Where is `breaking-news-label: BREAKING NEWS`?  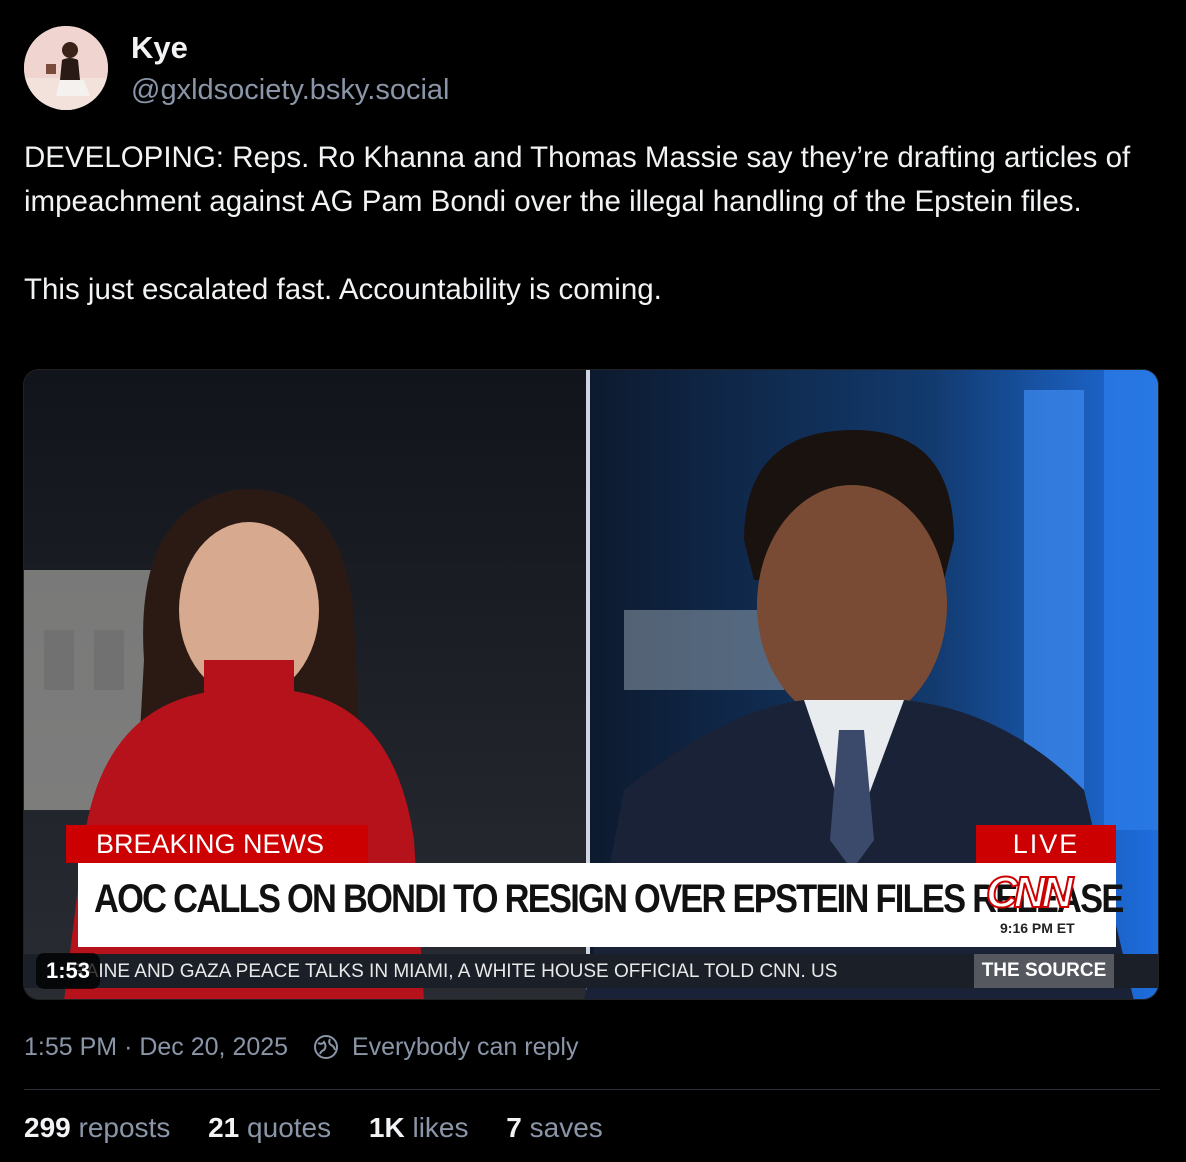
breaking-news-label: BREAKING NEWS is located at coordinates (217, 844).